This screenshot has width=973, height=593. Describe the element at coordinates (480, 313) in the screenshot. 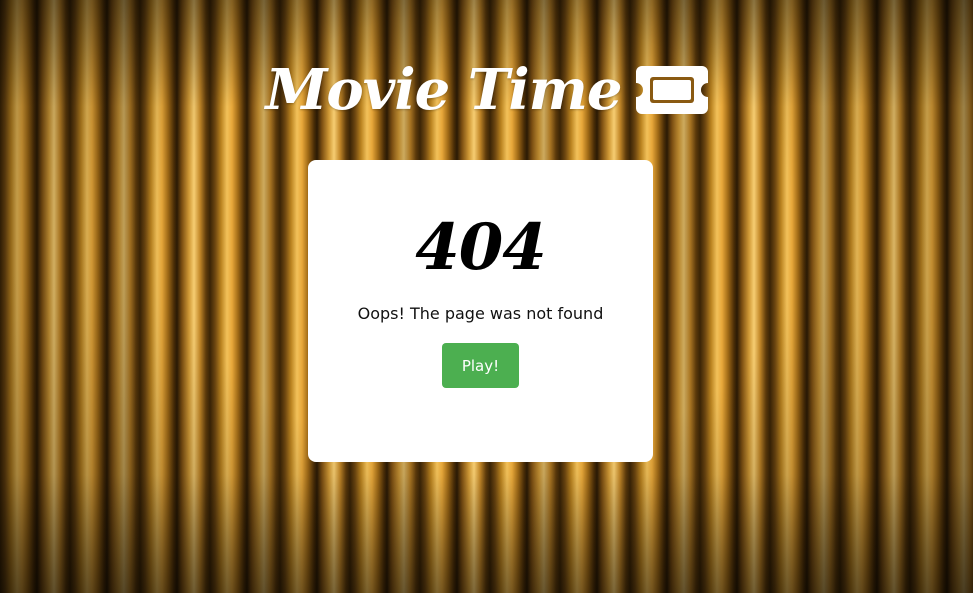

I see `error-message: Oops! The page was not found` at that location.